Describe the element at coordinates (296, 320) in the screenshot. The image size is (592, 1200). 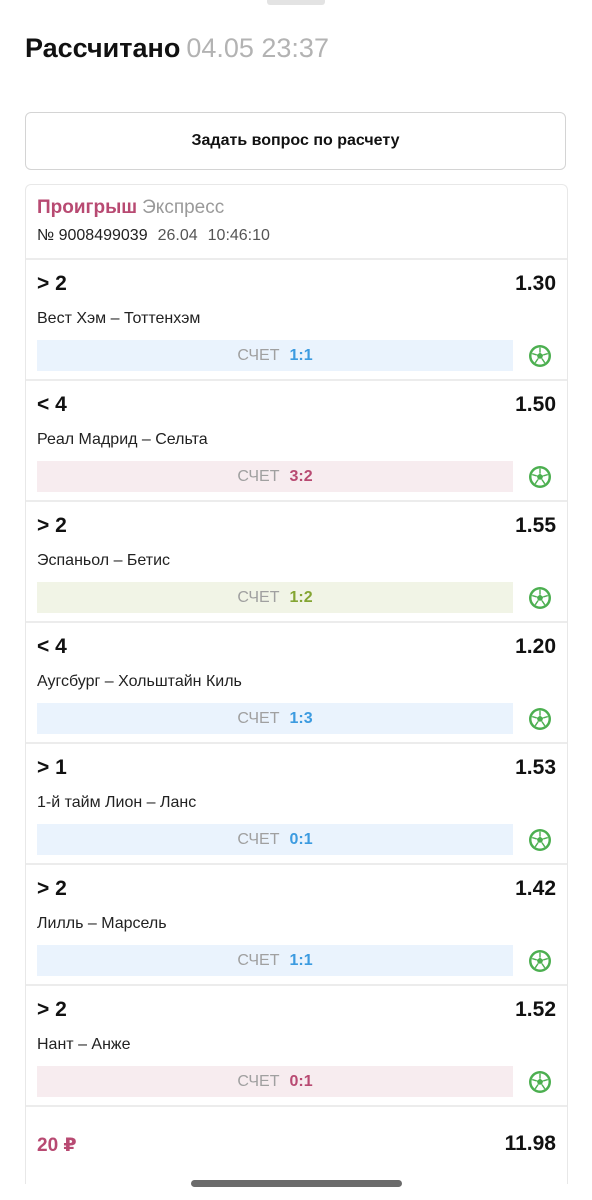
I see `bet-row: > 2 1.30 Вест Хэм – Тоттенхэм СЧЕТ 1:1` at that location.